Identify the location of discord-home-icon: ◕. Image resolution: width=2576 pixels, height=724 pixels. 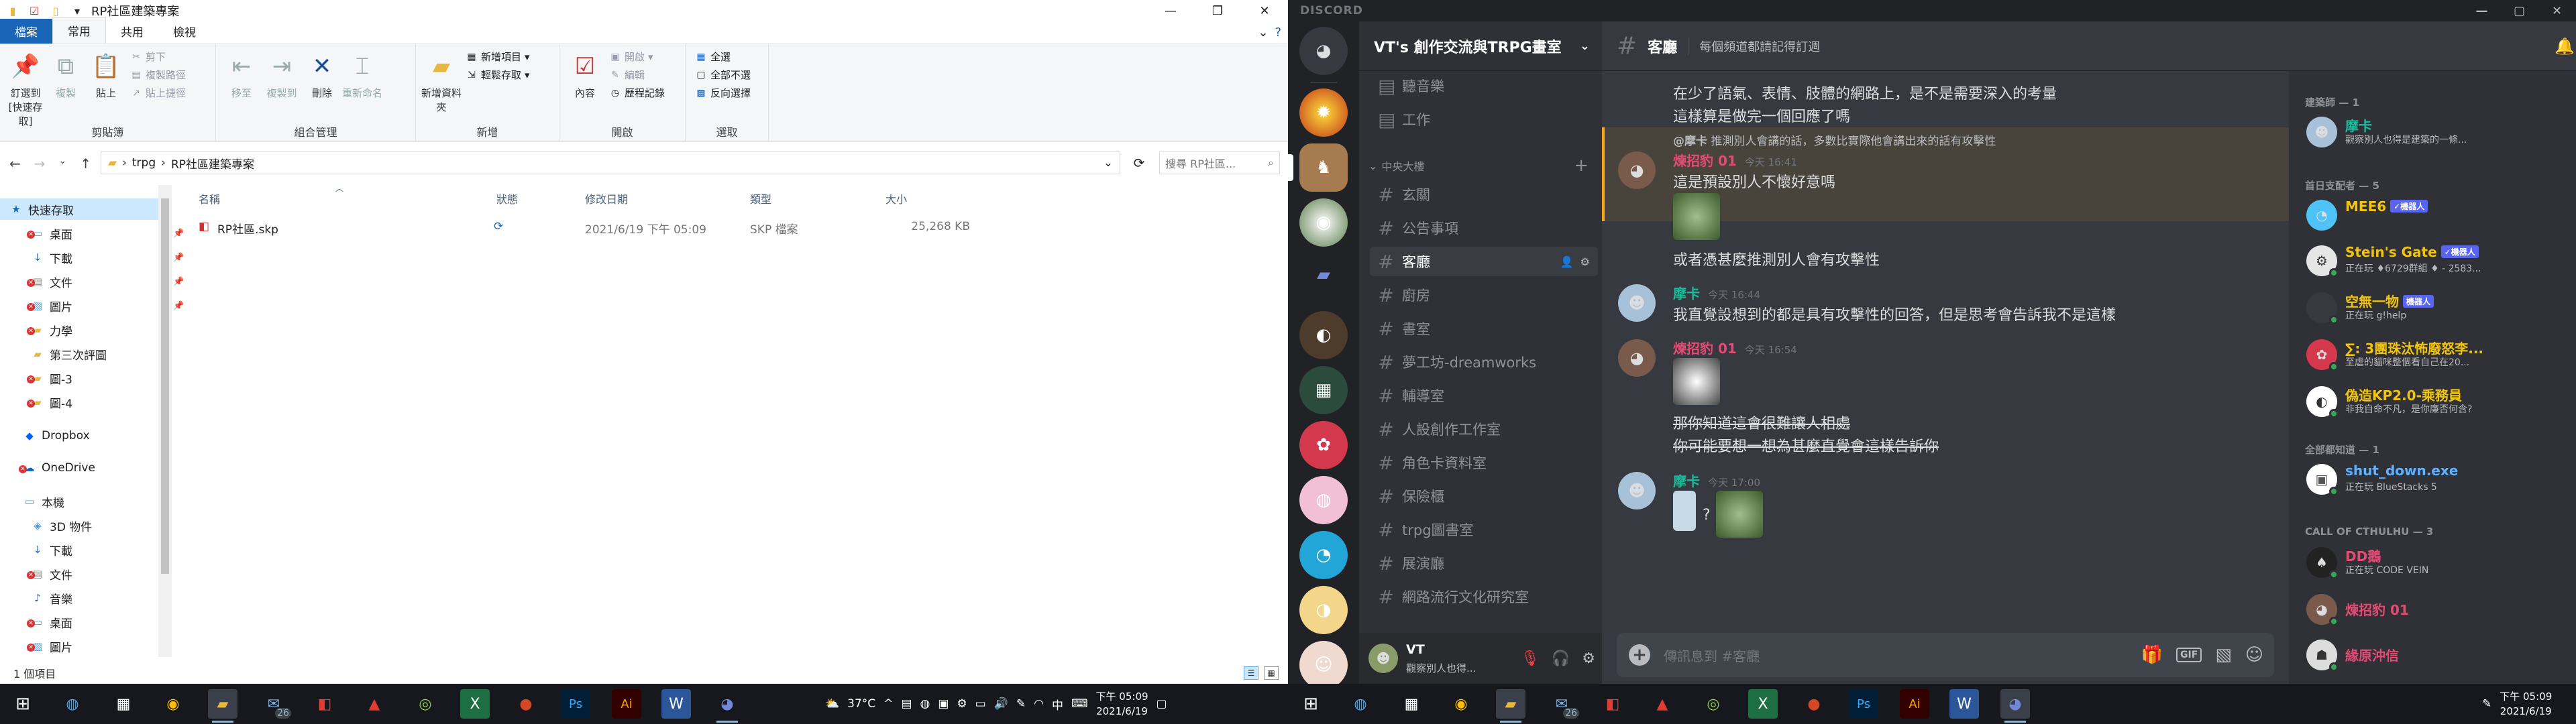
(1323, 51).